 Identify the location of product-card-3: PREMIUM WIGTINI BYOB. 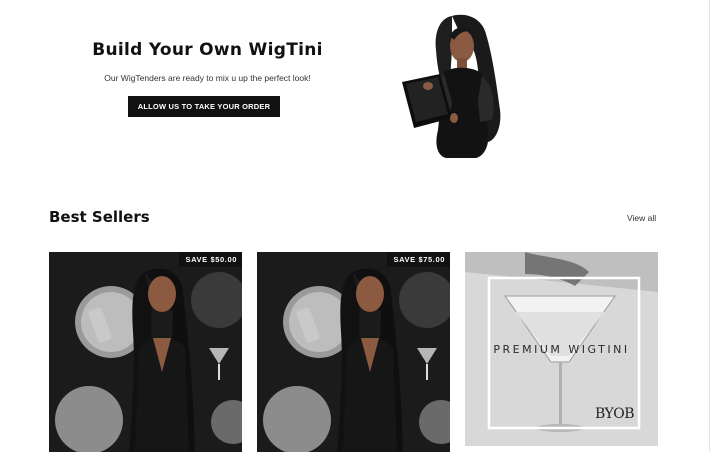
(561, 349).